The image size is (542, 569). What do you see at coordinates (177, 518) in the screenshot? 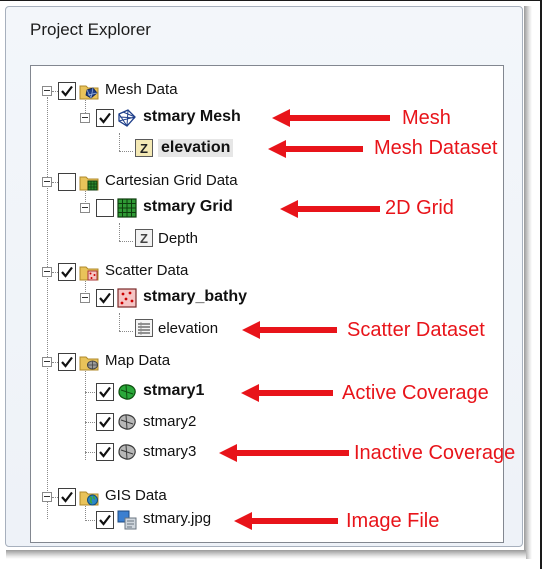
I see `tree-node-label: stmary.jpg` at bounding box center [177, 518].